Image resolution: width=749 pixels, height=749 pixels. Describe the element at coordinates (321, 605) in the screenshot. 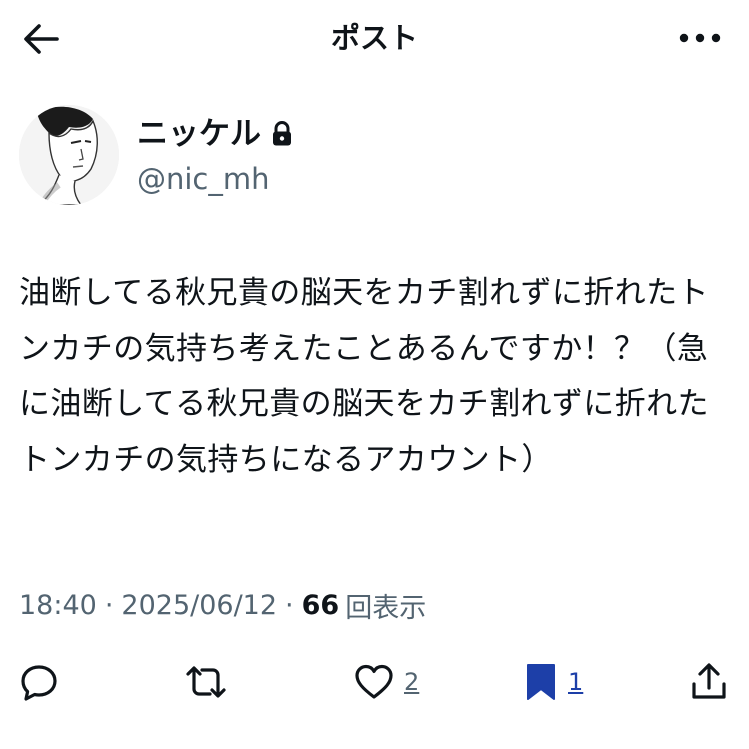

I see `views-count: 66` at that location.